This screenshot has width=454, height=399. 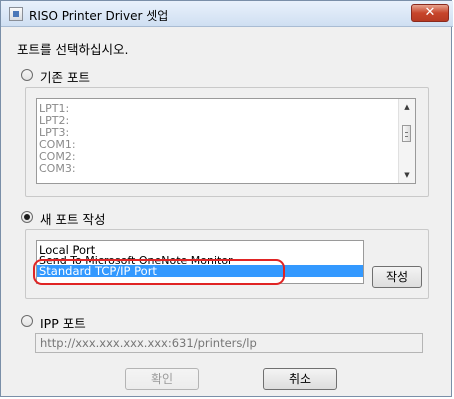 What do you see at coordinates (73, 219) in the screenshot?
I see `new-port-label: 새 포트 작성` at bounding box center [73, 219].